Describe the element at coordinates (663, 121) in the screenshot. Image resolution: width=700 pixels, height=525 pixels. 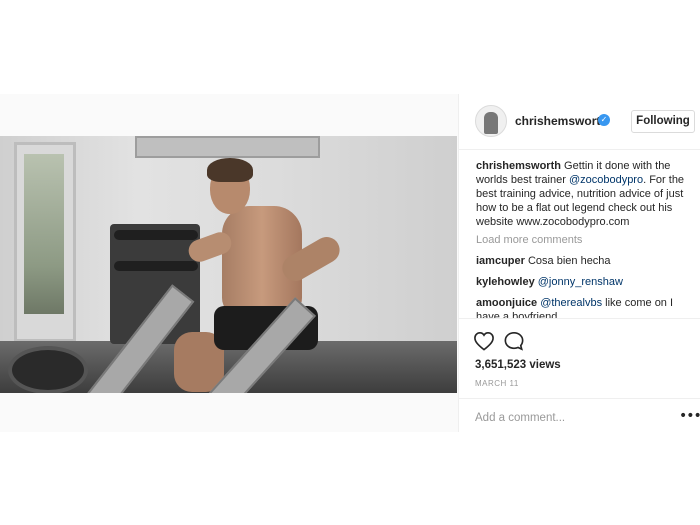
I see `following-button: Following` at that location.